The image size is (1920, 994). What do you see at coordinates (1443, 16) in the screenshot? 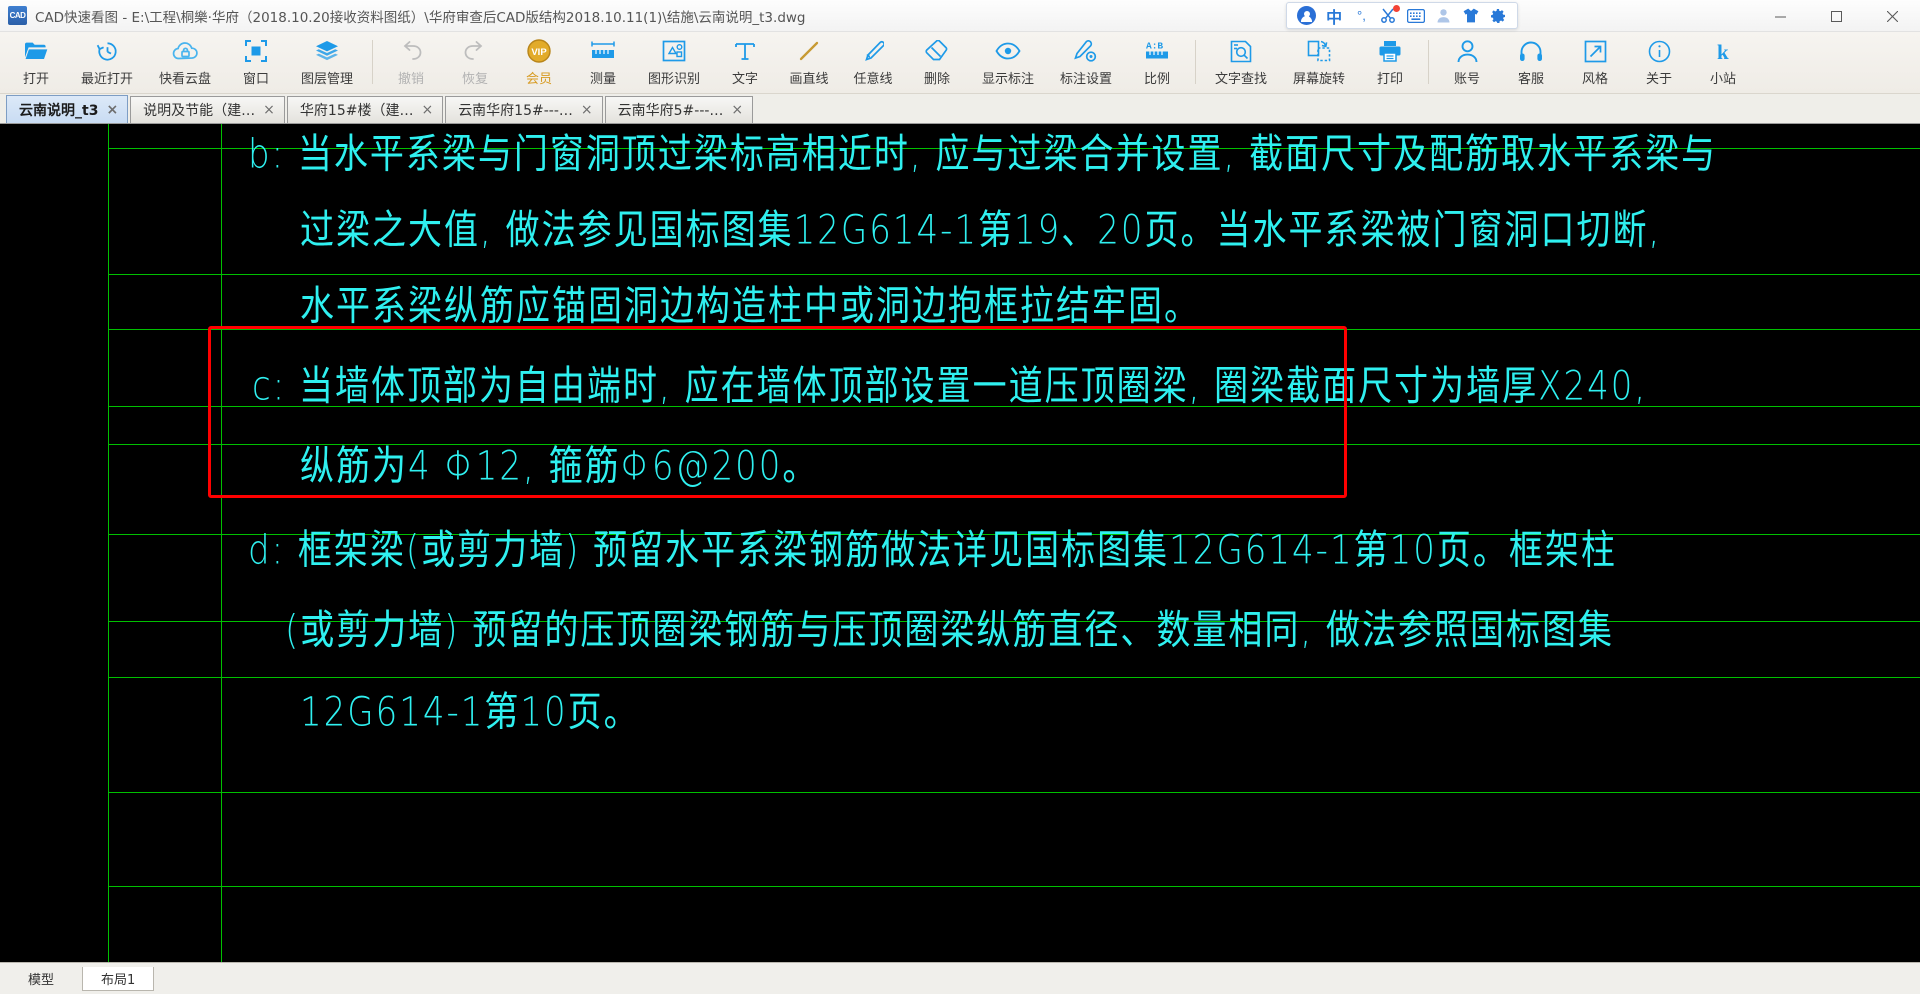
I see `user-icon` at bounding box center [1443, 16].